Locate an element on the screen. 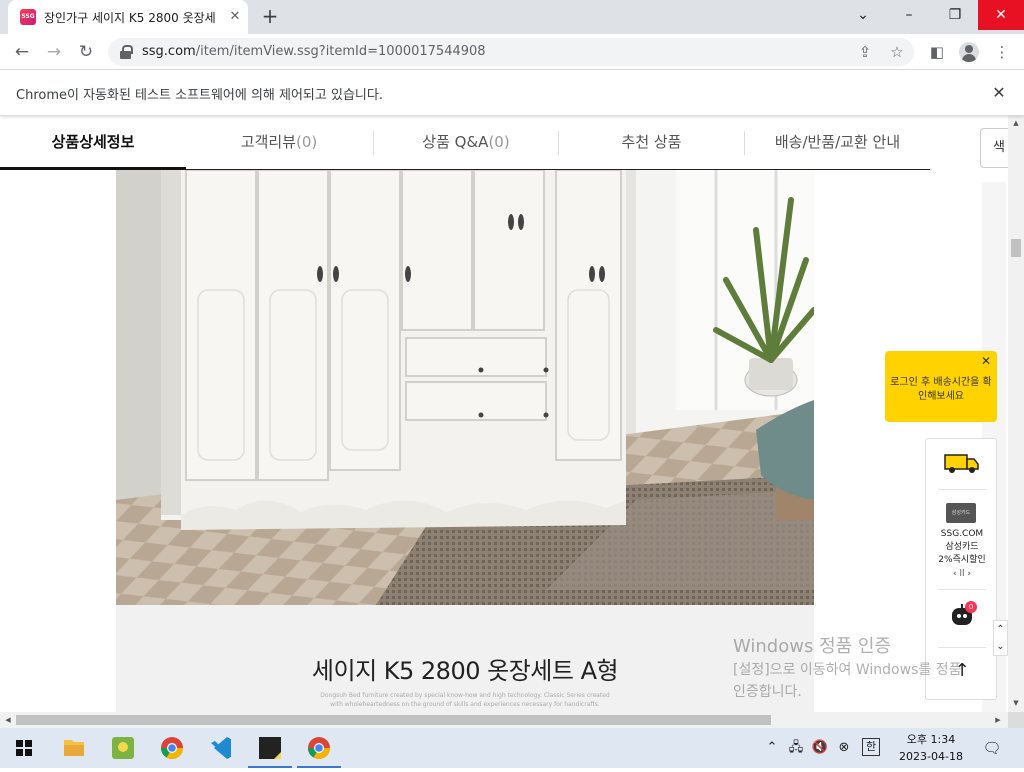 The width and height of the screenshot is (1024, 772). product-name: 세이지 K5 2800 옷장세트 A형 is located at coordinates (465, 671).